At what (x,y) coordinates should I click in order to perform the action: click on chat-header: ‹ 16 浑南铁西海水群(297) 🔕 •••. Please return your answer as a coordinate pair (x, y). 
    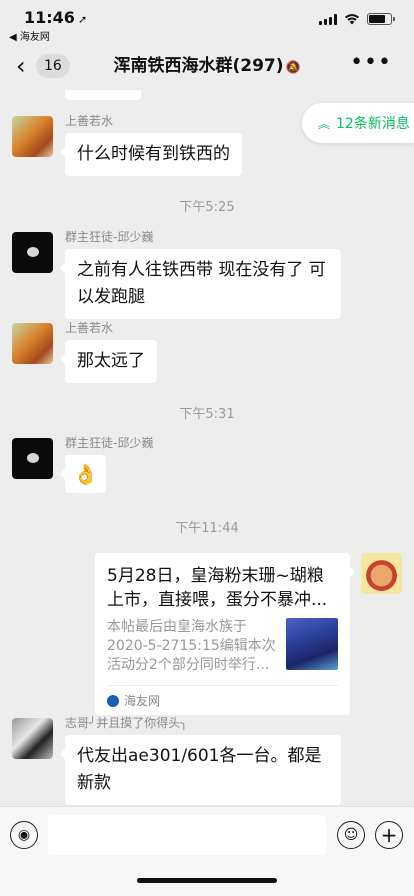
    Looking at the image, I should click on (207, 67).